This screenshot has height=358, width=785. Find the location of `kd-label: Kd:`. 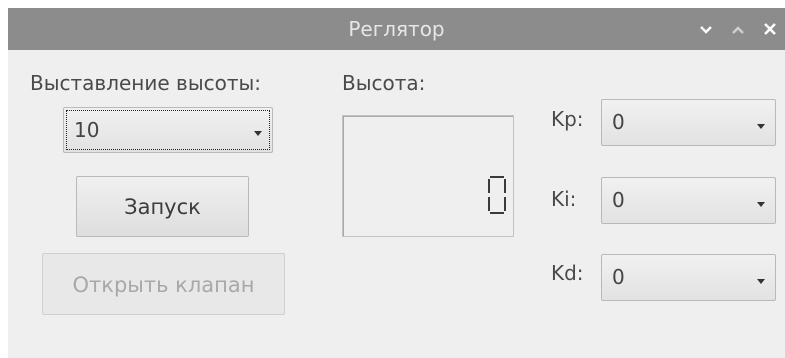

kd-label: Kd: is located at coordinates (567, 273).